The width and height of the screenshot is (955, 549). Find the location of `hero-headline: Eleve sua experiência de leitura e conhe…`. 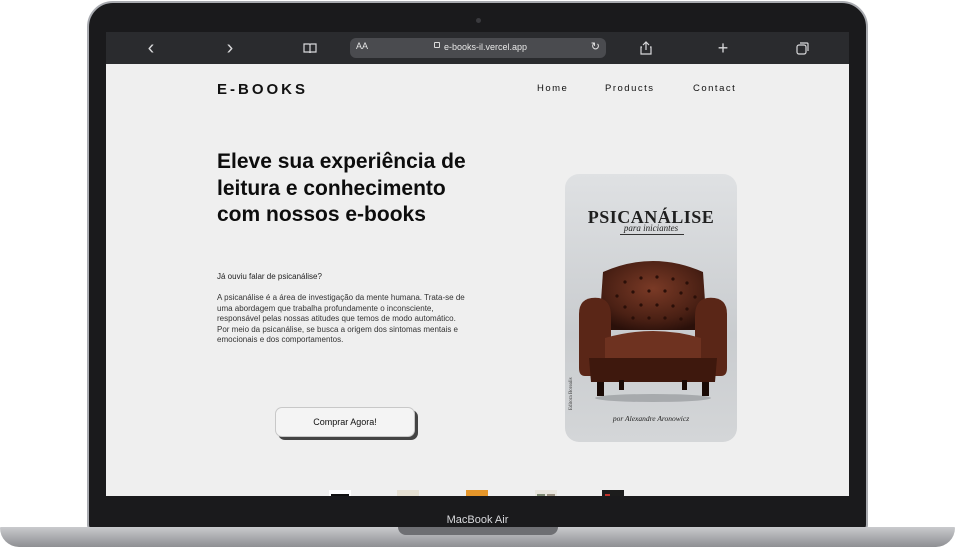

hero-headline: Eleve sua experiência de leitura e conhe… is located at coordinates (341, 188).